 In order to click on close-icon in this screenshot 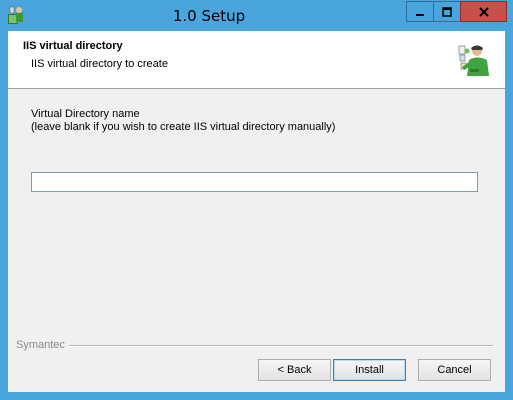, I will do `click(483, 11)`.